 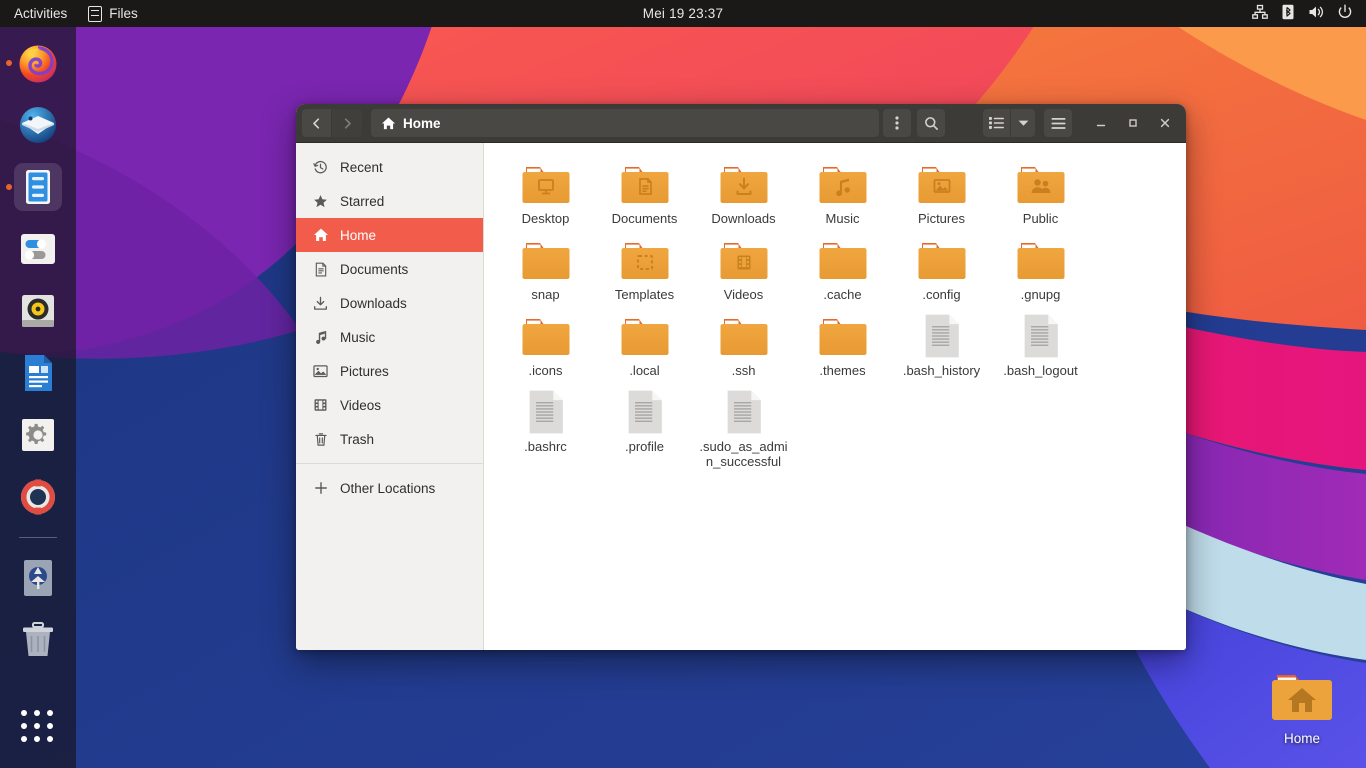 I want to click on file-item: .gnupg, so click(x=1040, y=270).